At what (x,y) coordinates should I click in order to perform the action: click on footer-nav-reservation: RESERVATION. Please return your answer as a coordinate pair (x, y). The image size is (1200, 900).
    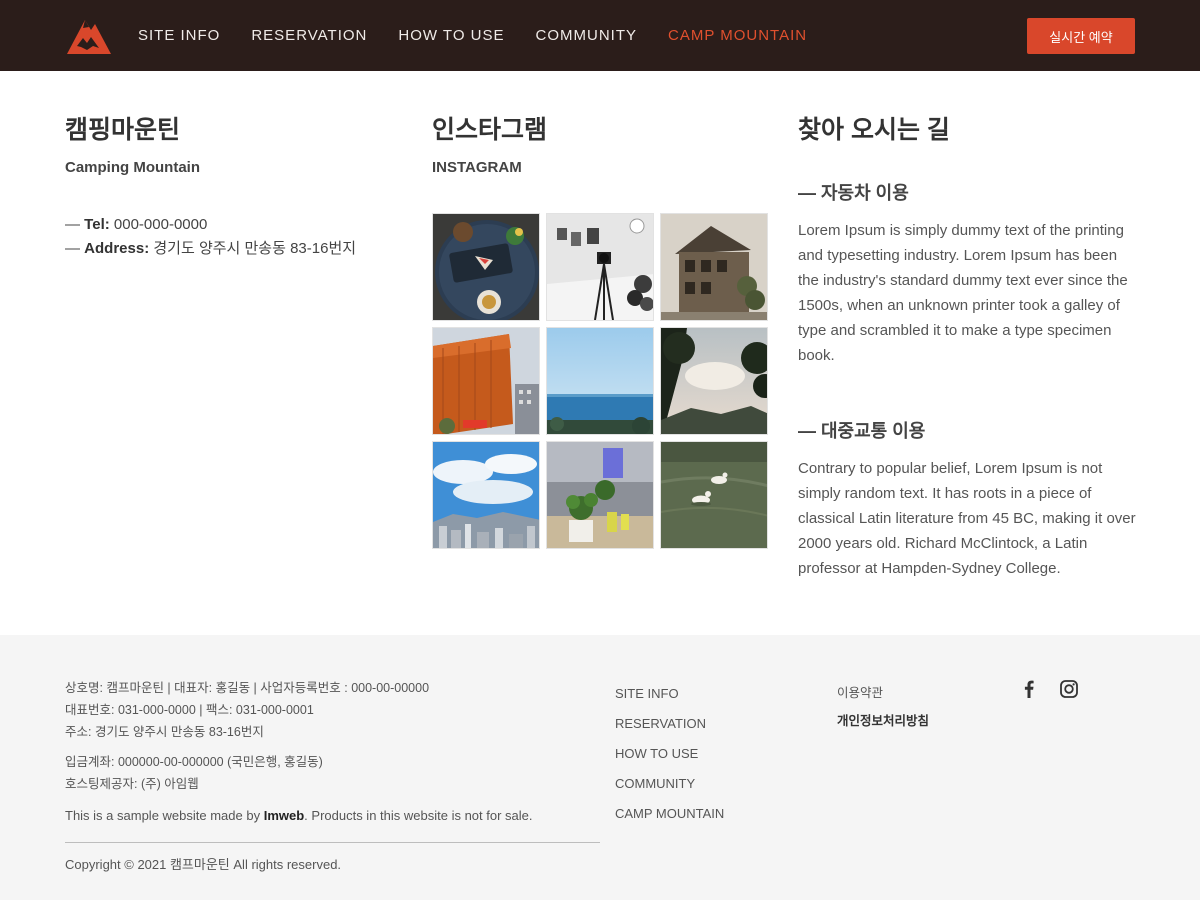
    Looking at the image, I should click on (669, 724).